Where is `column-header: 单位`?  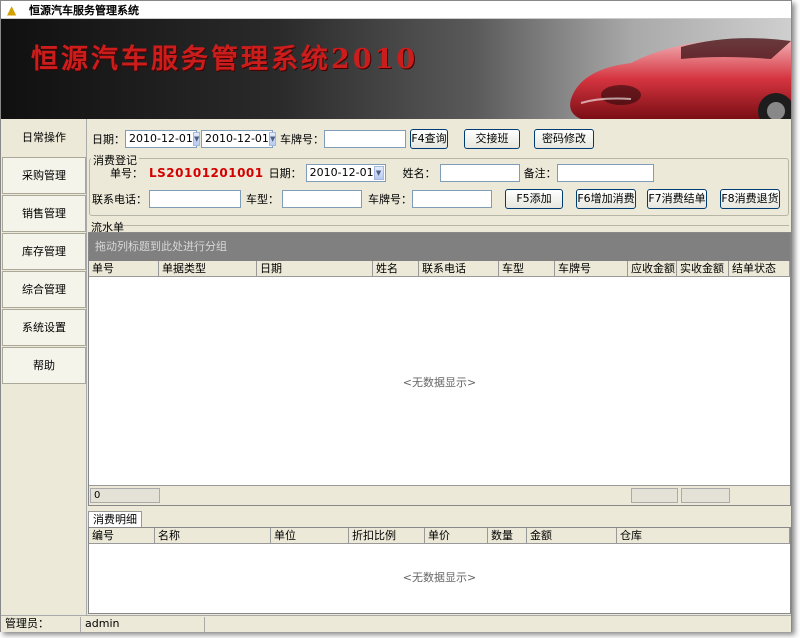 column-header: 单位 is located at coordinates (310, 535).